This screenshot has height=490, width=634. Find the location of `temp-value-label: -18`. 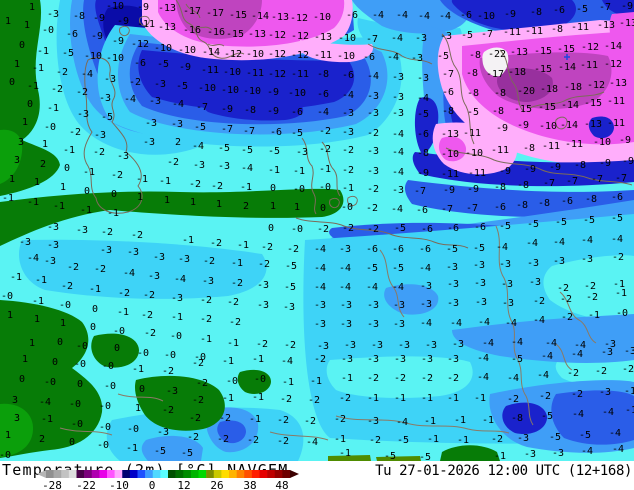

temp-value-label: -18 is located at coordinates (549, 89).